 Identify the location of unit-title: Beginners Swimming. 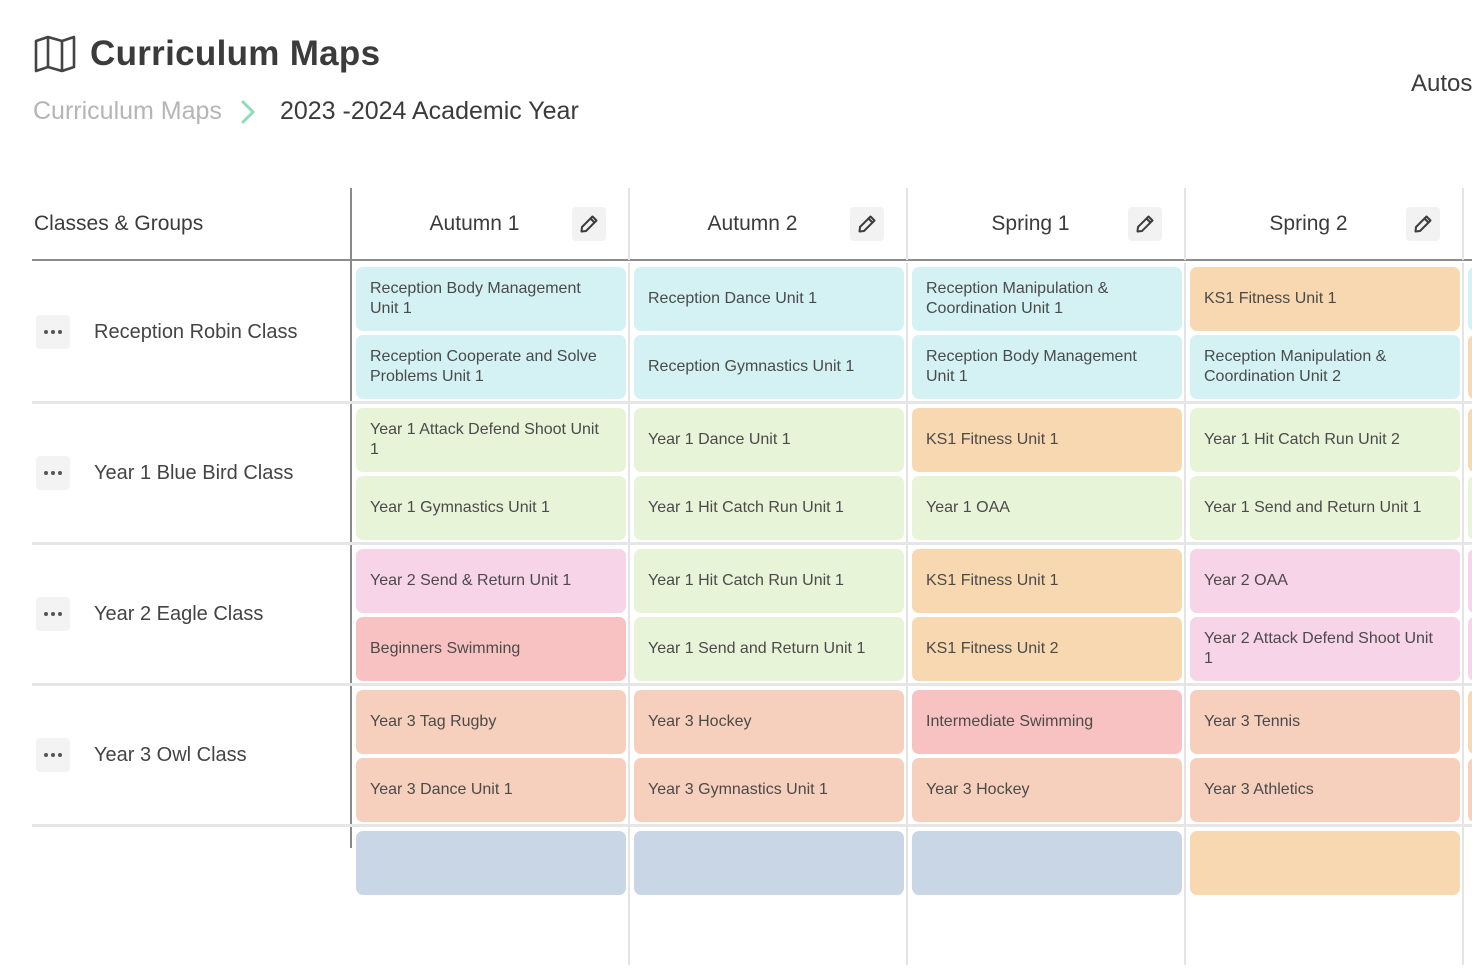
(445, 648).